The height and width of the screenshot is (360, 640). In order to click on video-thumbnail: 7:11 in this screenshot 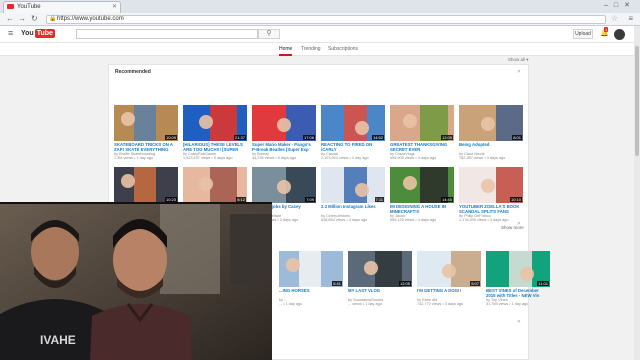, I will do `click(353, 185)`.